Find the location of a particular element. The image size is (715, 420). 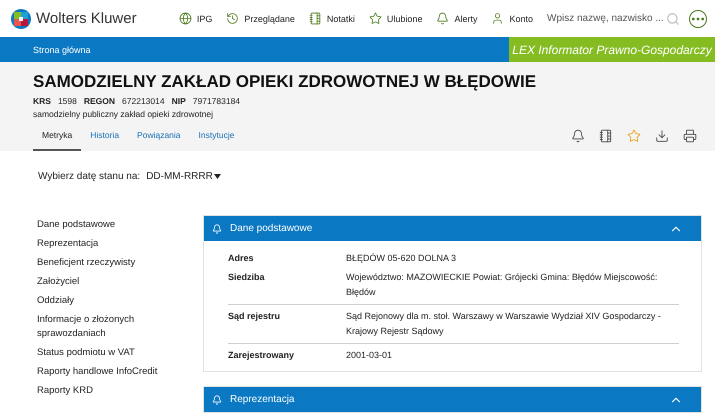

date-label: Wybierz datę stanu na: is located at coordinates (89, 176).